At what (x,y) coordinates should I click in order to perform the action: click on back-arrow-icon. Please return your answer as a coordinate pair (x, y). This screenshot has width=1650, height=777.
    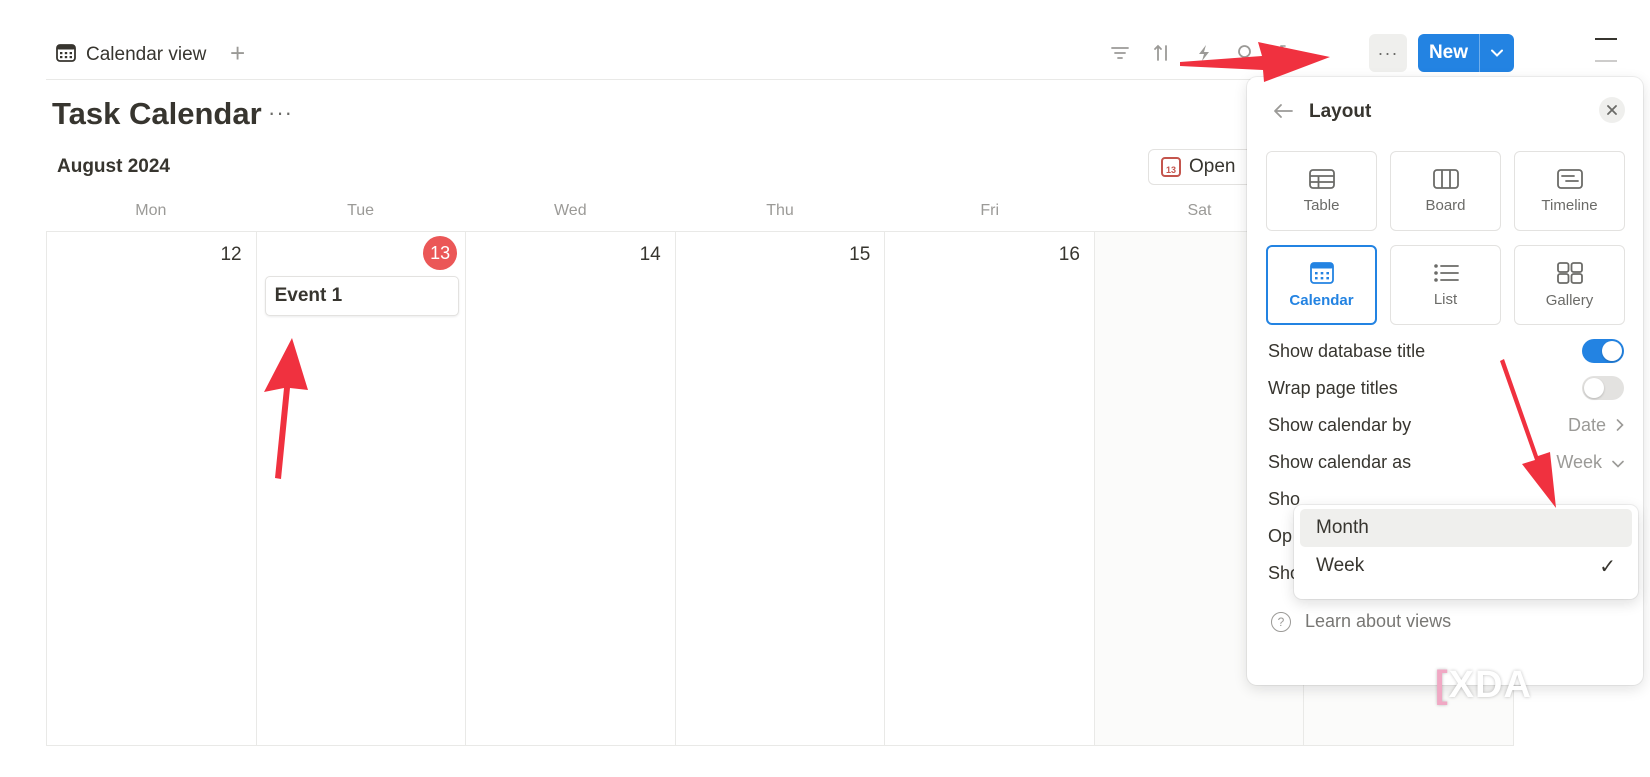
    Looking at the image, I should click on (1283, 112).